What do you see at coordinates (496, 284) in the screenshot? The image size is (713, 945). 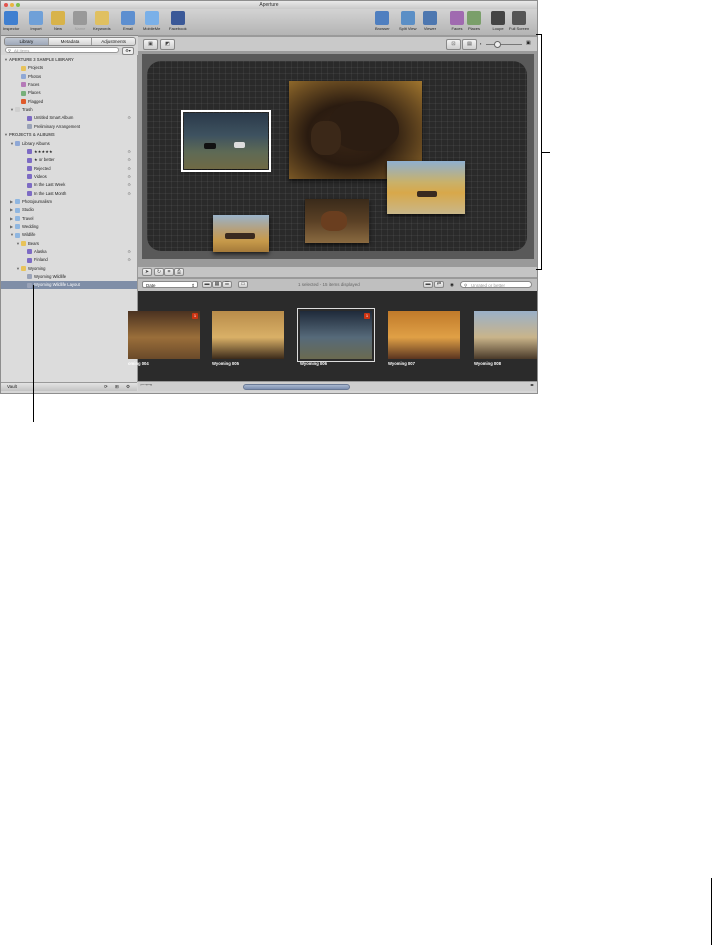 I see `rating-filter-field: ⚲ Unrated or better` at bounding box center [496, 284].